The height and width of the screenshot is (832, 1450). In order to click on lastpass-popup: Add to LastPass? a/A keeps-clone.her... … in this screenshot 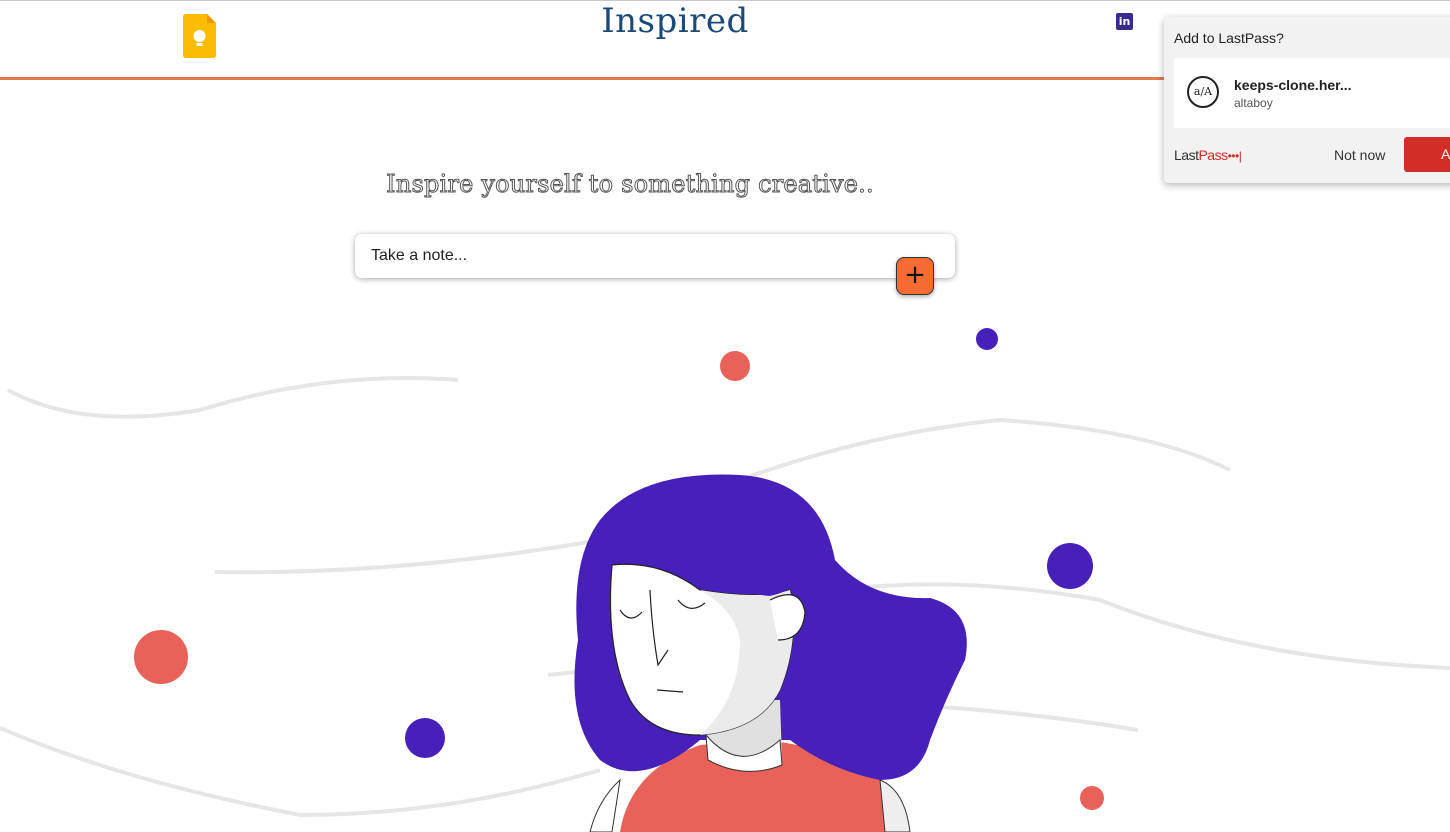, I will do `click(1307, 100)`.